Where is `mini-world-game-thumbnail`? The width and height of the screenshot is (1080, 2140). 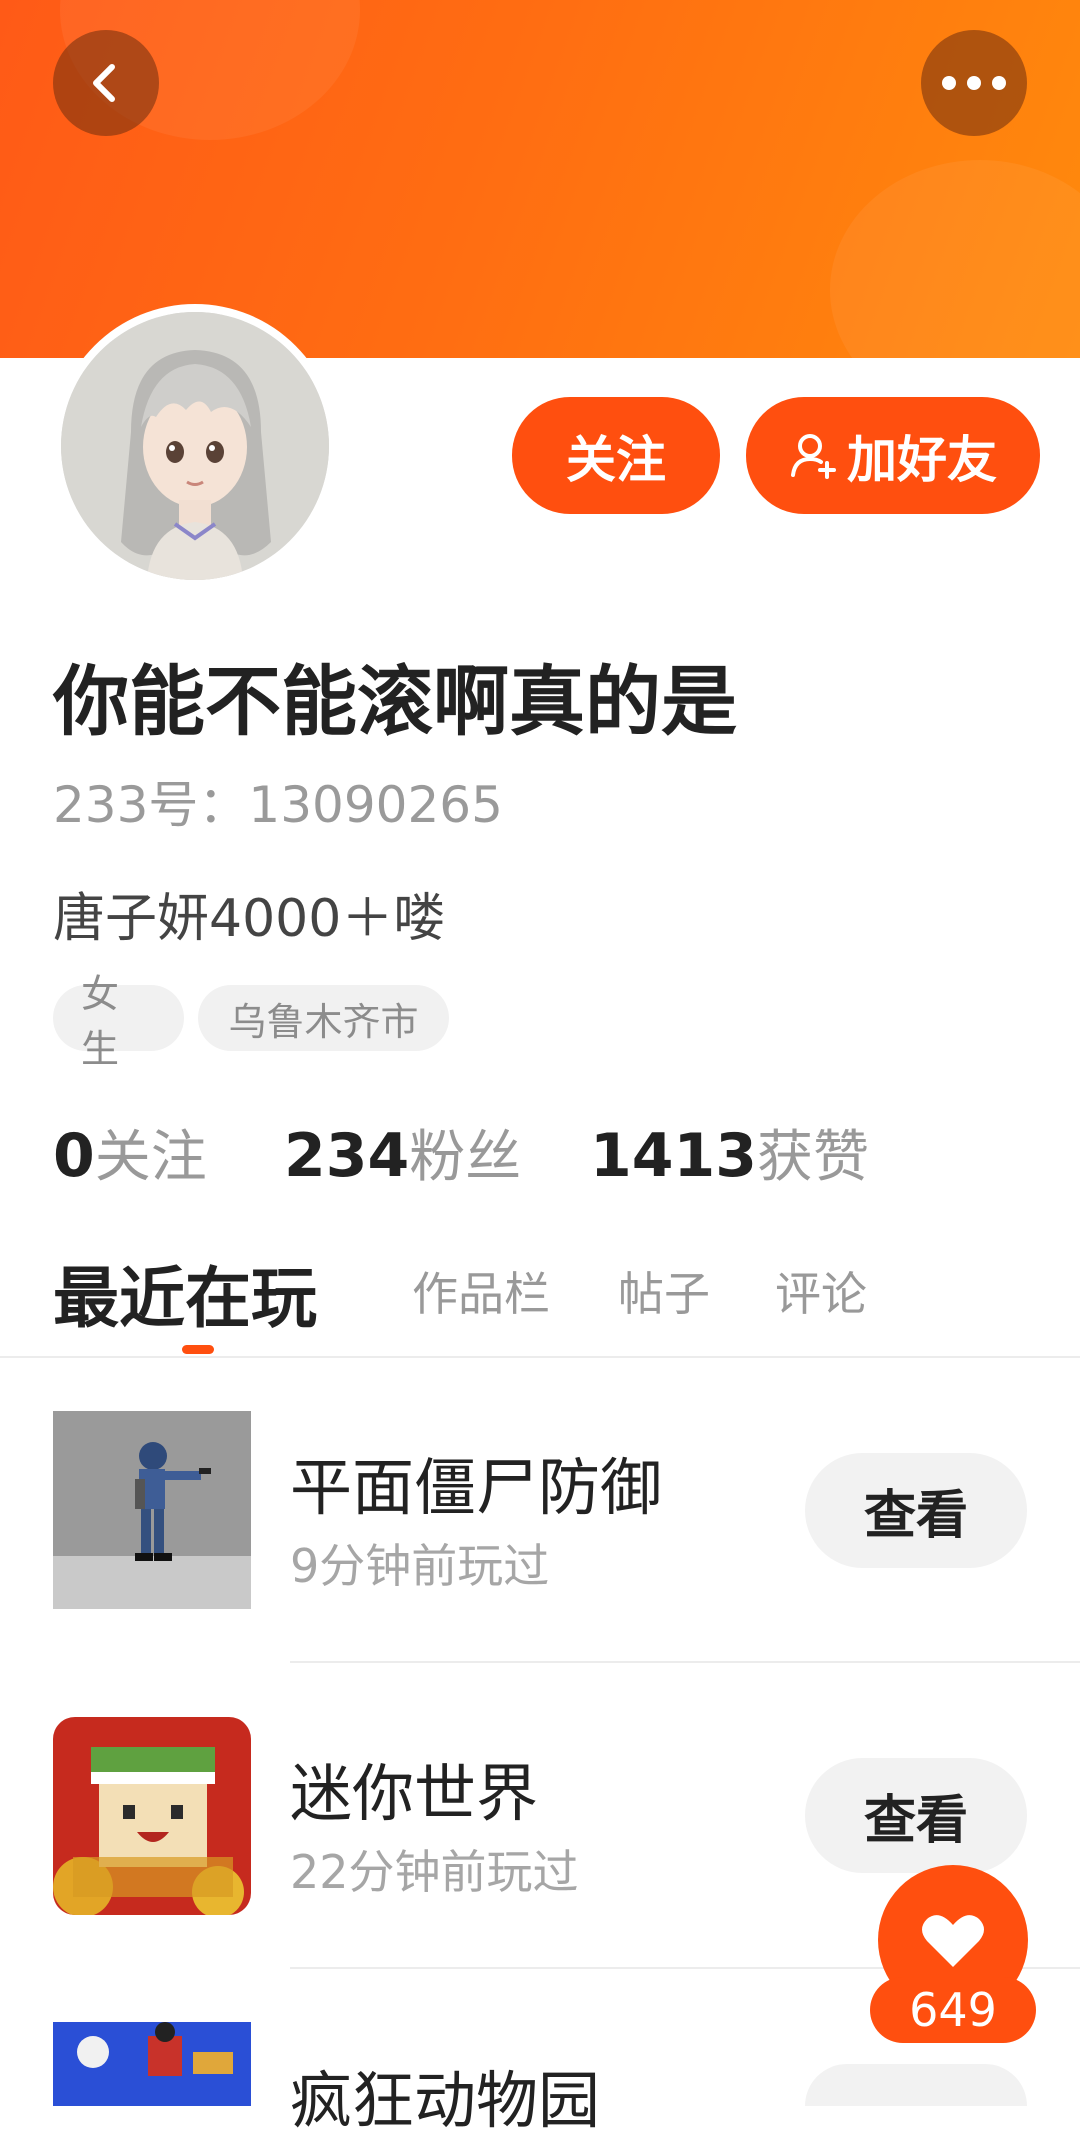 mini-world-game-thumbnail is located at coordinates (152, 1816).